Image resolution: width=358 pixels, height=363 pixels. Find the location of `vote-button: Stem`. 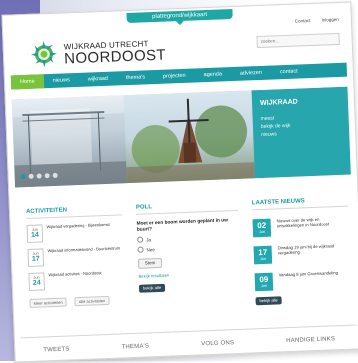

vote-button: Stem is located at coordinates (150, 263).